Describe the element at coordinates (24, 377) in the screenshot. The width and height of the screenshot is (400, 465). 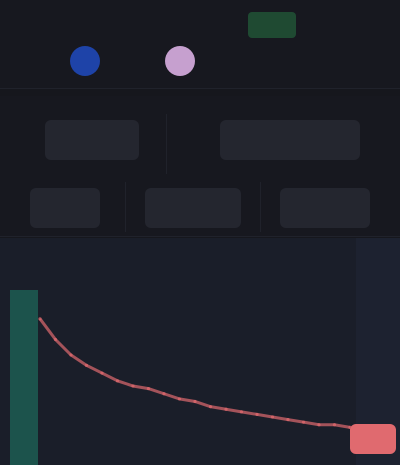
I see `volume-bar` at that location.